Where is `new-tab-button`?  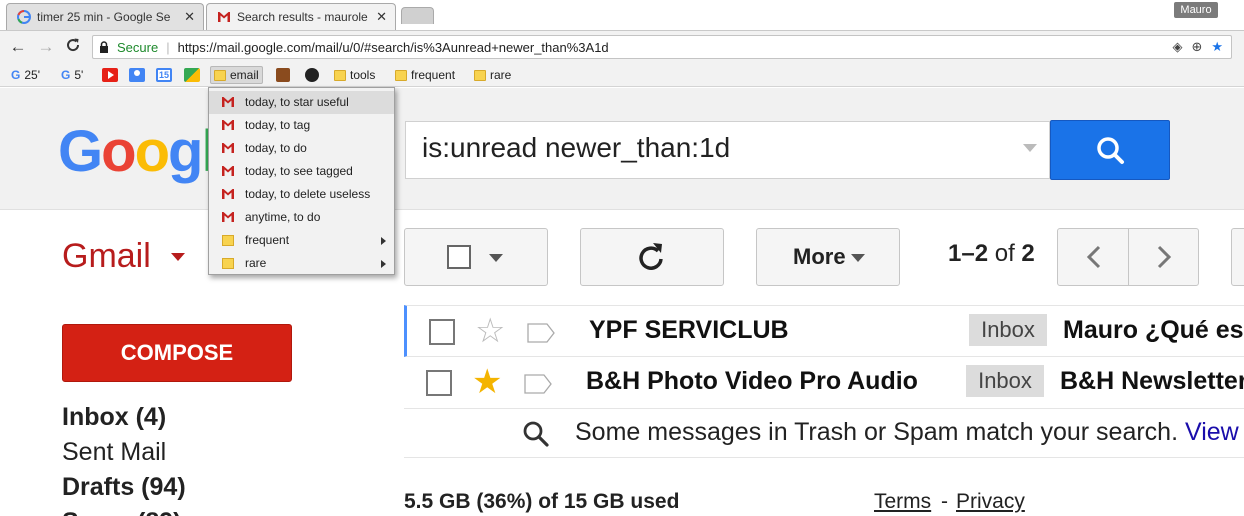
new-tab-button is located at coordinates (417, 15).